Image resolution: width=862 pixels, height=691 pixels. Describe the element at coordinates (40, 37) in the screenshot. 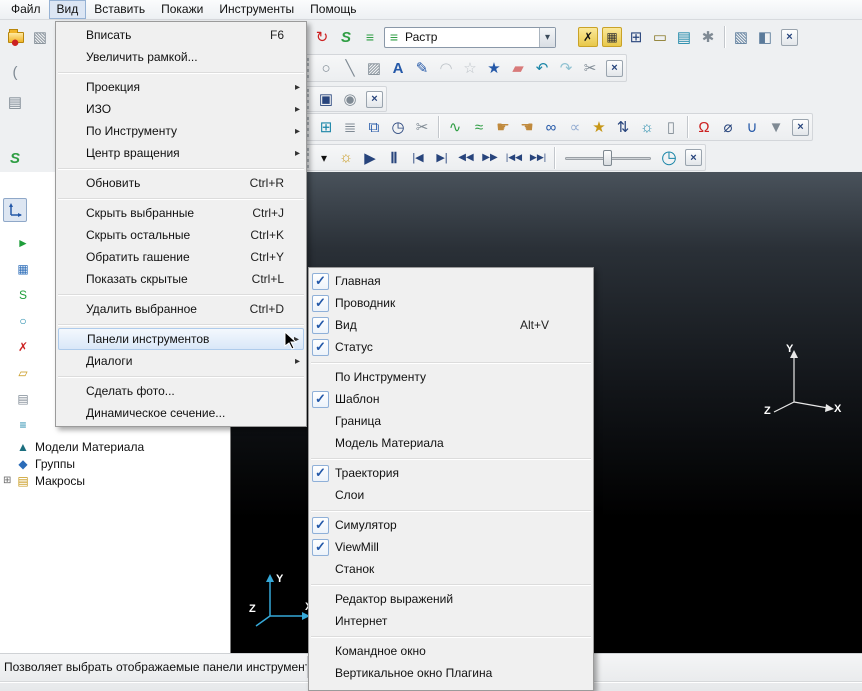

I see `import-icon: ▧` at that location.